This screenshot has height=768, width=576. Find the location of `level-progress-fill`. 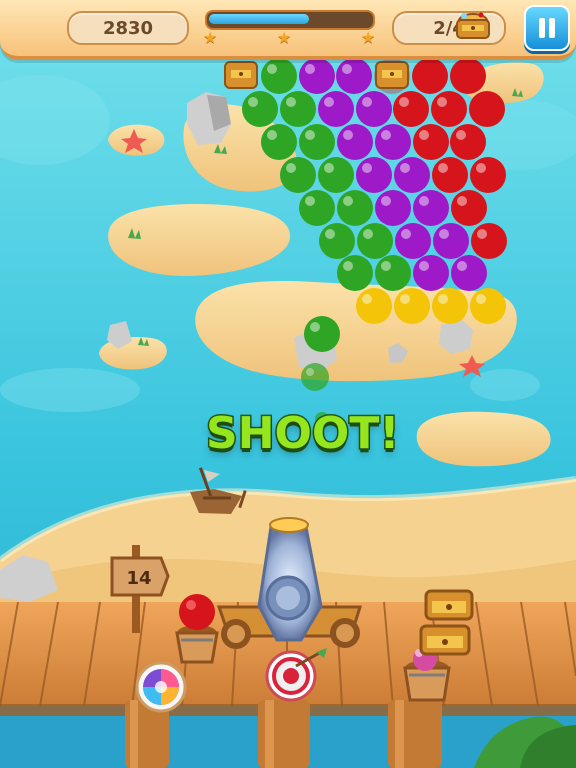

level-progress-fill is located at coordinates (259, 19).